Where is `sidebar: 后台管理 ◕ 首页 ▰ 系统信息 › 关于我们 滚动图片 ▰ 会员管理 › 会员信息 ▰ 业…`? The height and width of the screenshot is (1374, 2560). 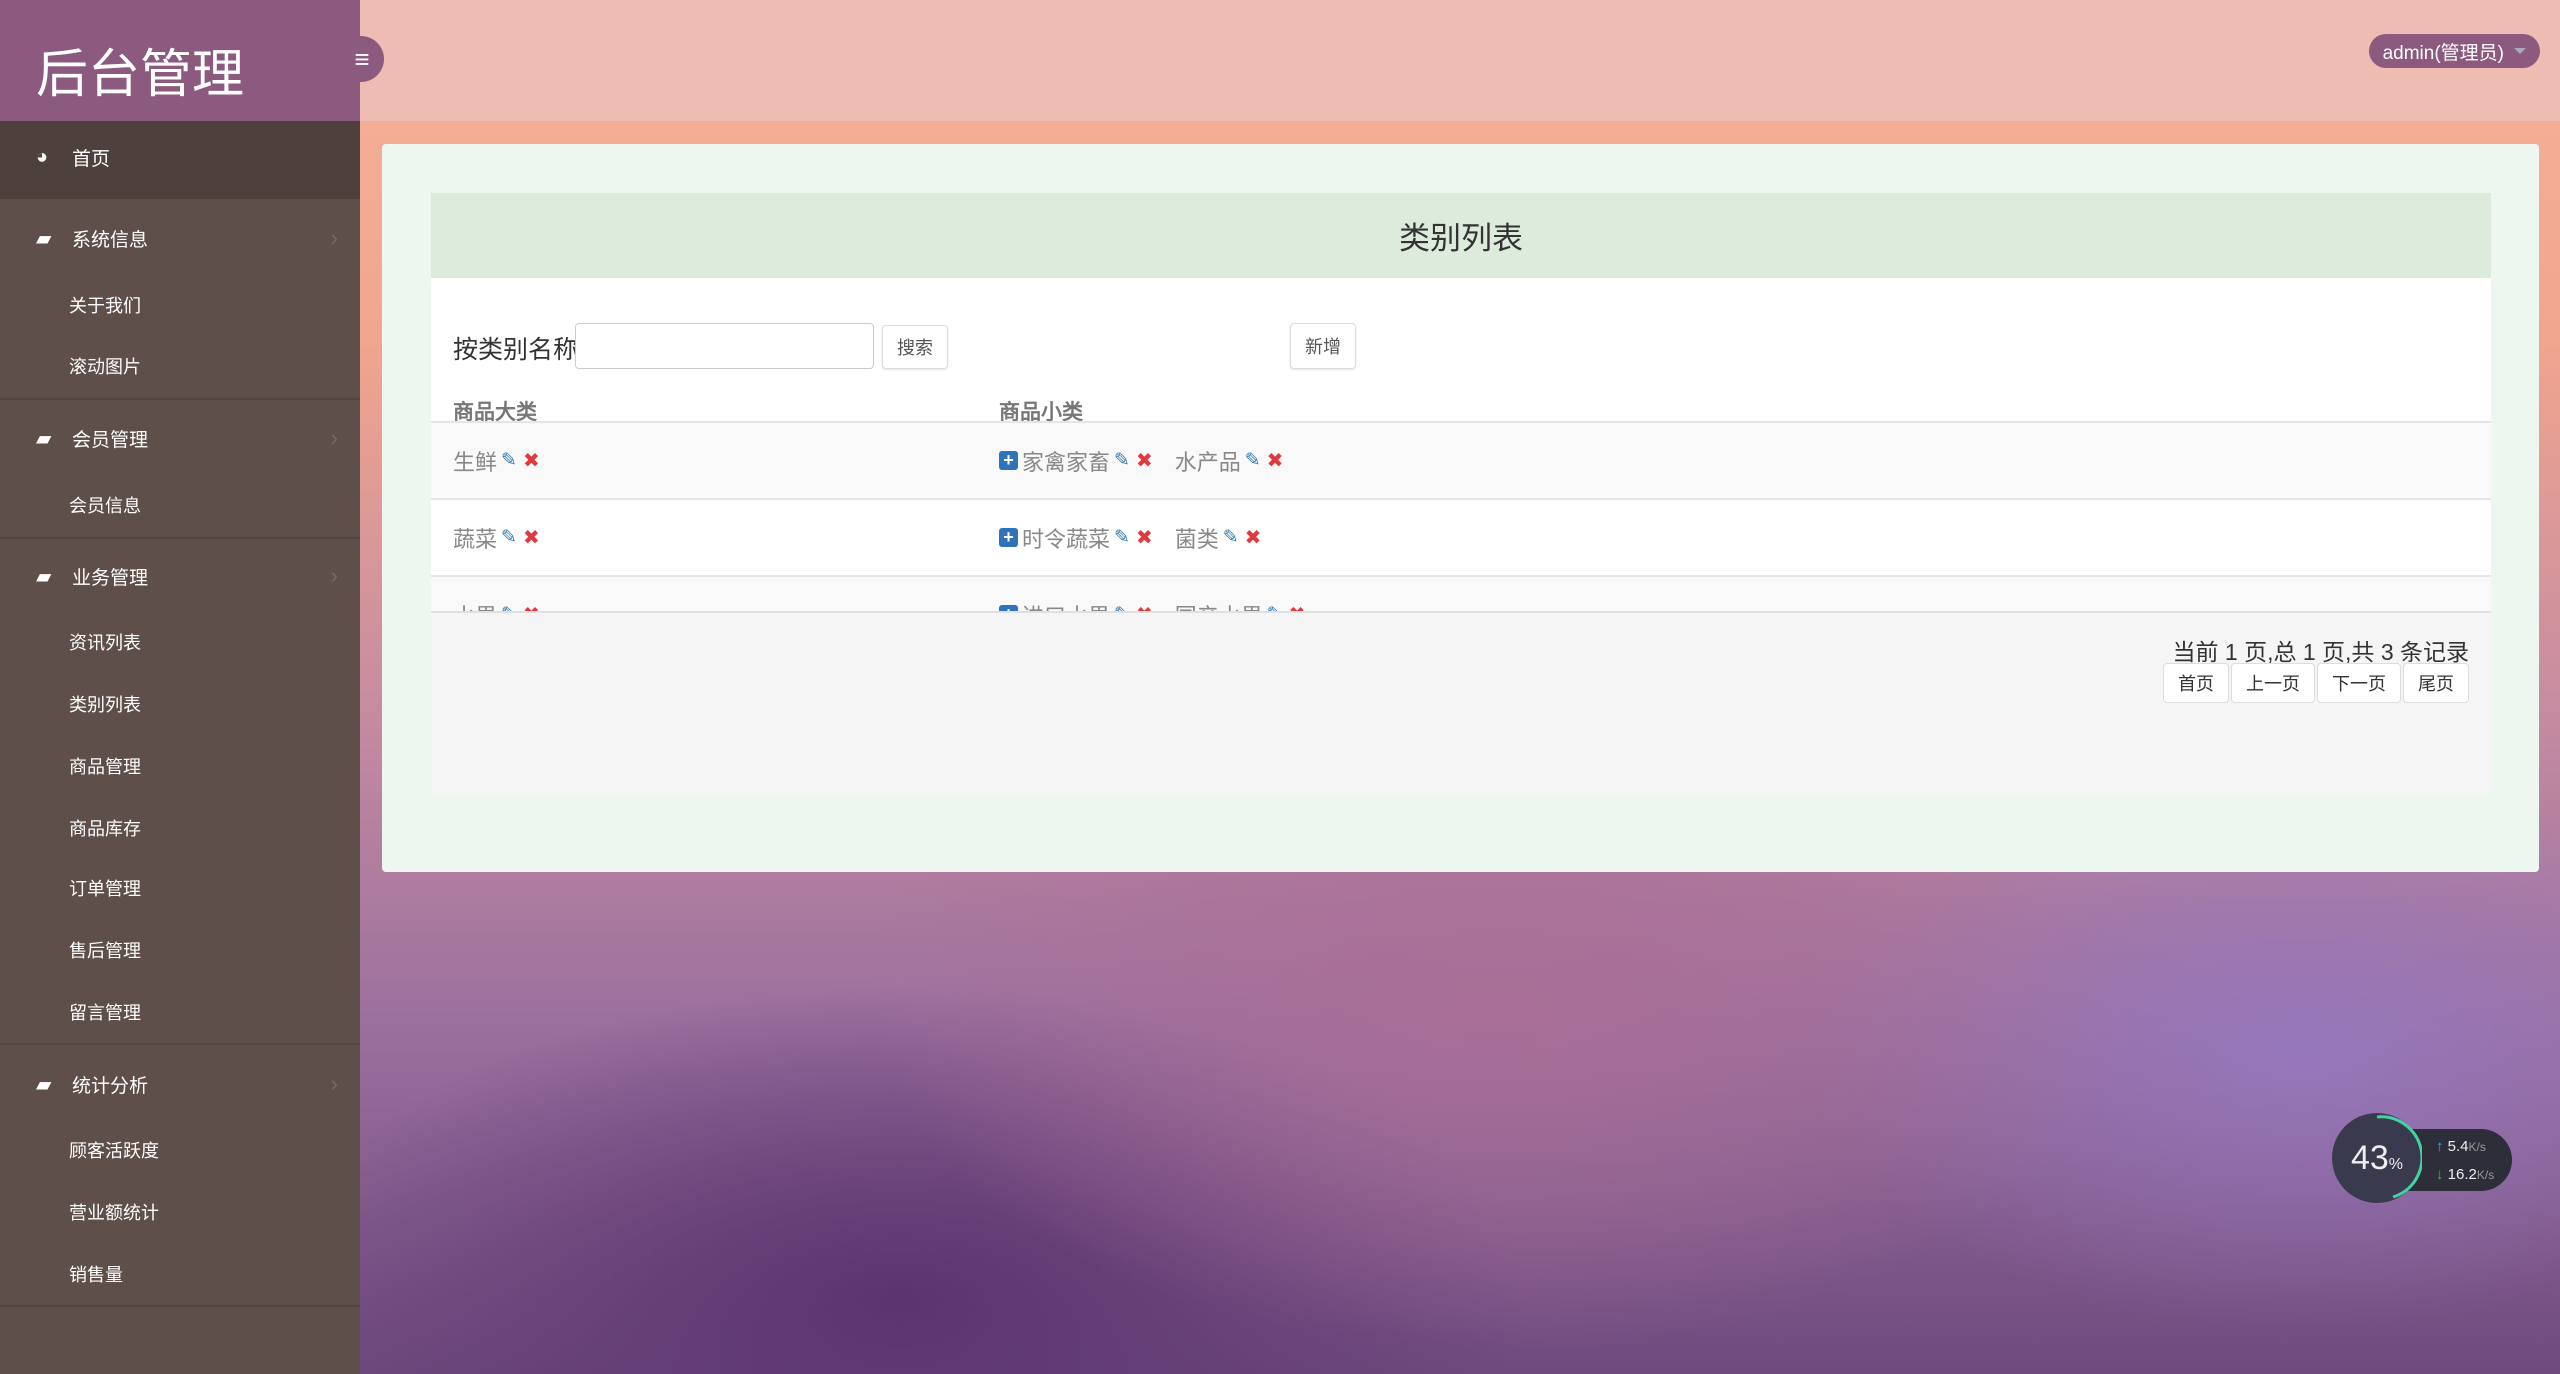 sidebar: 后台管理 ◕ 首页 ▰ 系统信息 › 关于我们 滚动图片 ▰ 会员管理 › 会员信息 ▰ 业… is located at coordinates (180, 687).